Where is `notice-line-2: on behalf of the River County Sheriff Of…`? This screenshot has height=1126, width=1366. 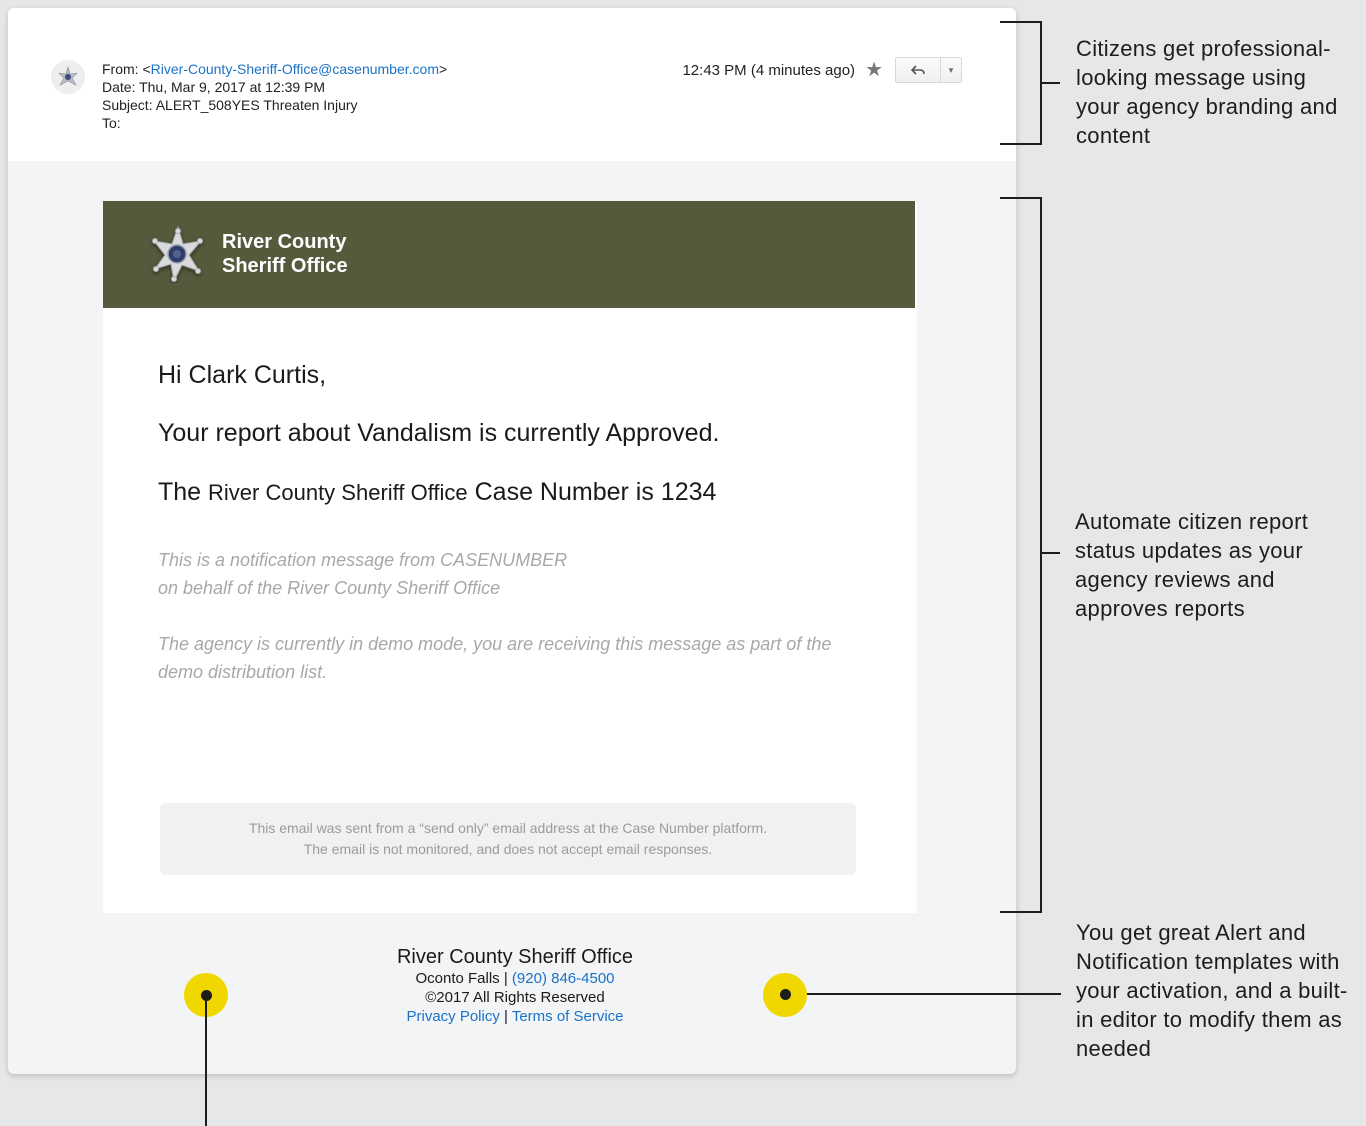 notice-line-2: on behalf of the River County Sheriff Of… is located at coordinates (329, 588).